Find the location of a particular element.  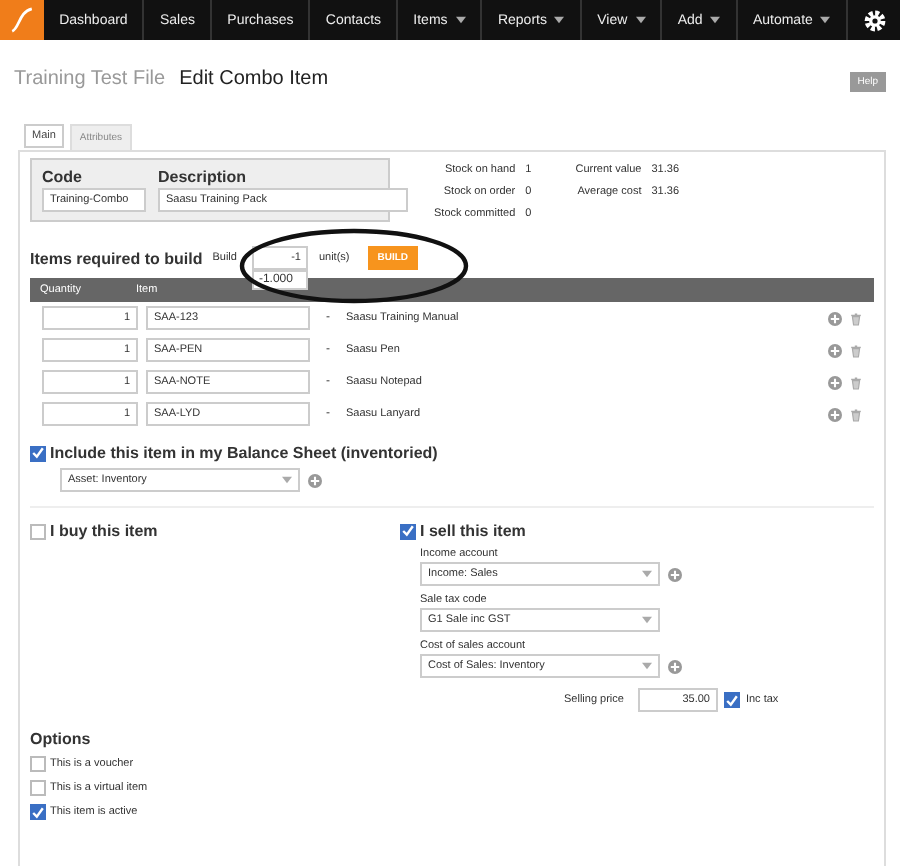

page-title: Edit Combo Item is located at coordinates (254, 79).